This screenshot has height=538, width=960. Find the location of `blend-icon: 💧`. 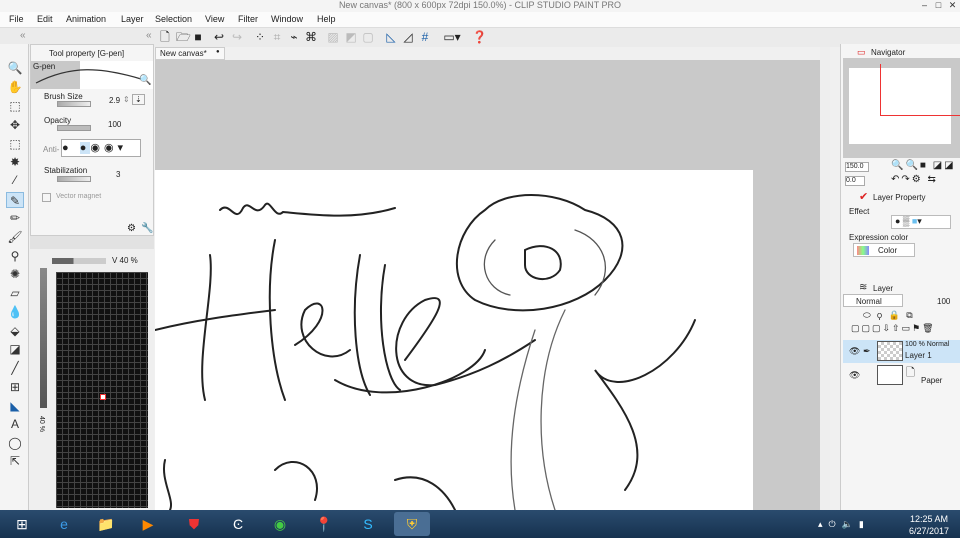

blend-icon: 💧 is located at coordinates (15, 312).